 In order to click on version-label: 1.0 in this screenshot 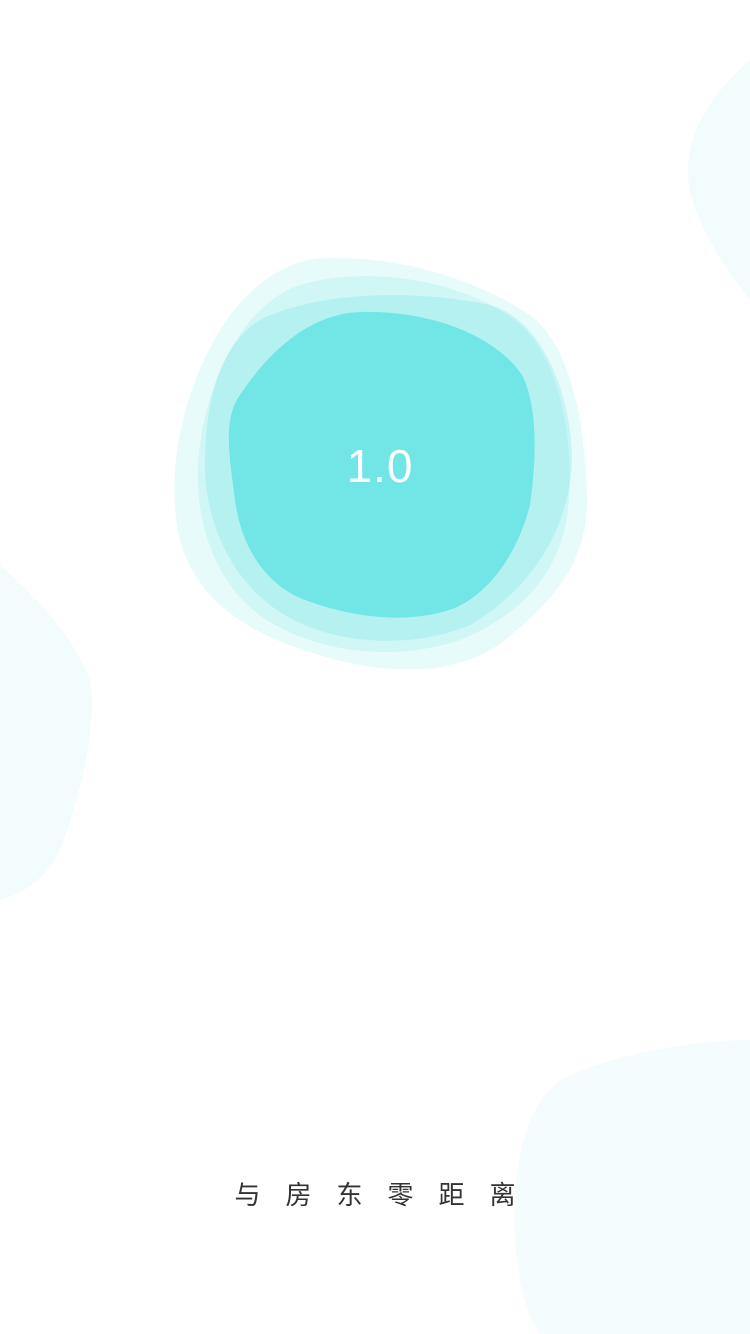, I will do `click(380, 466)`.